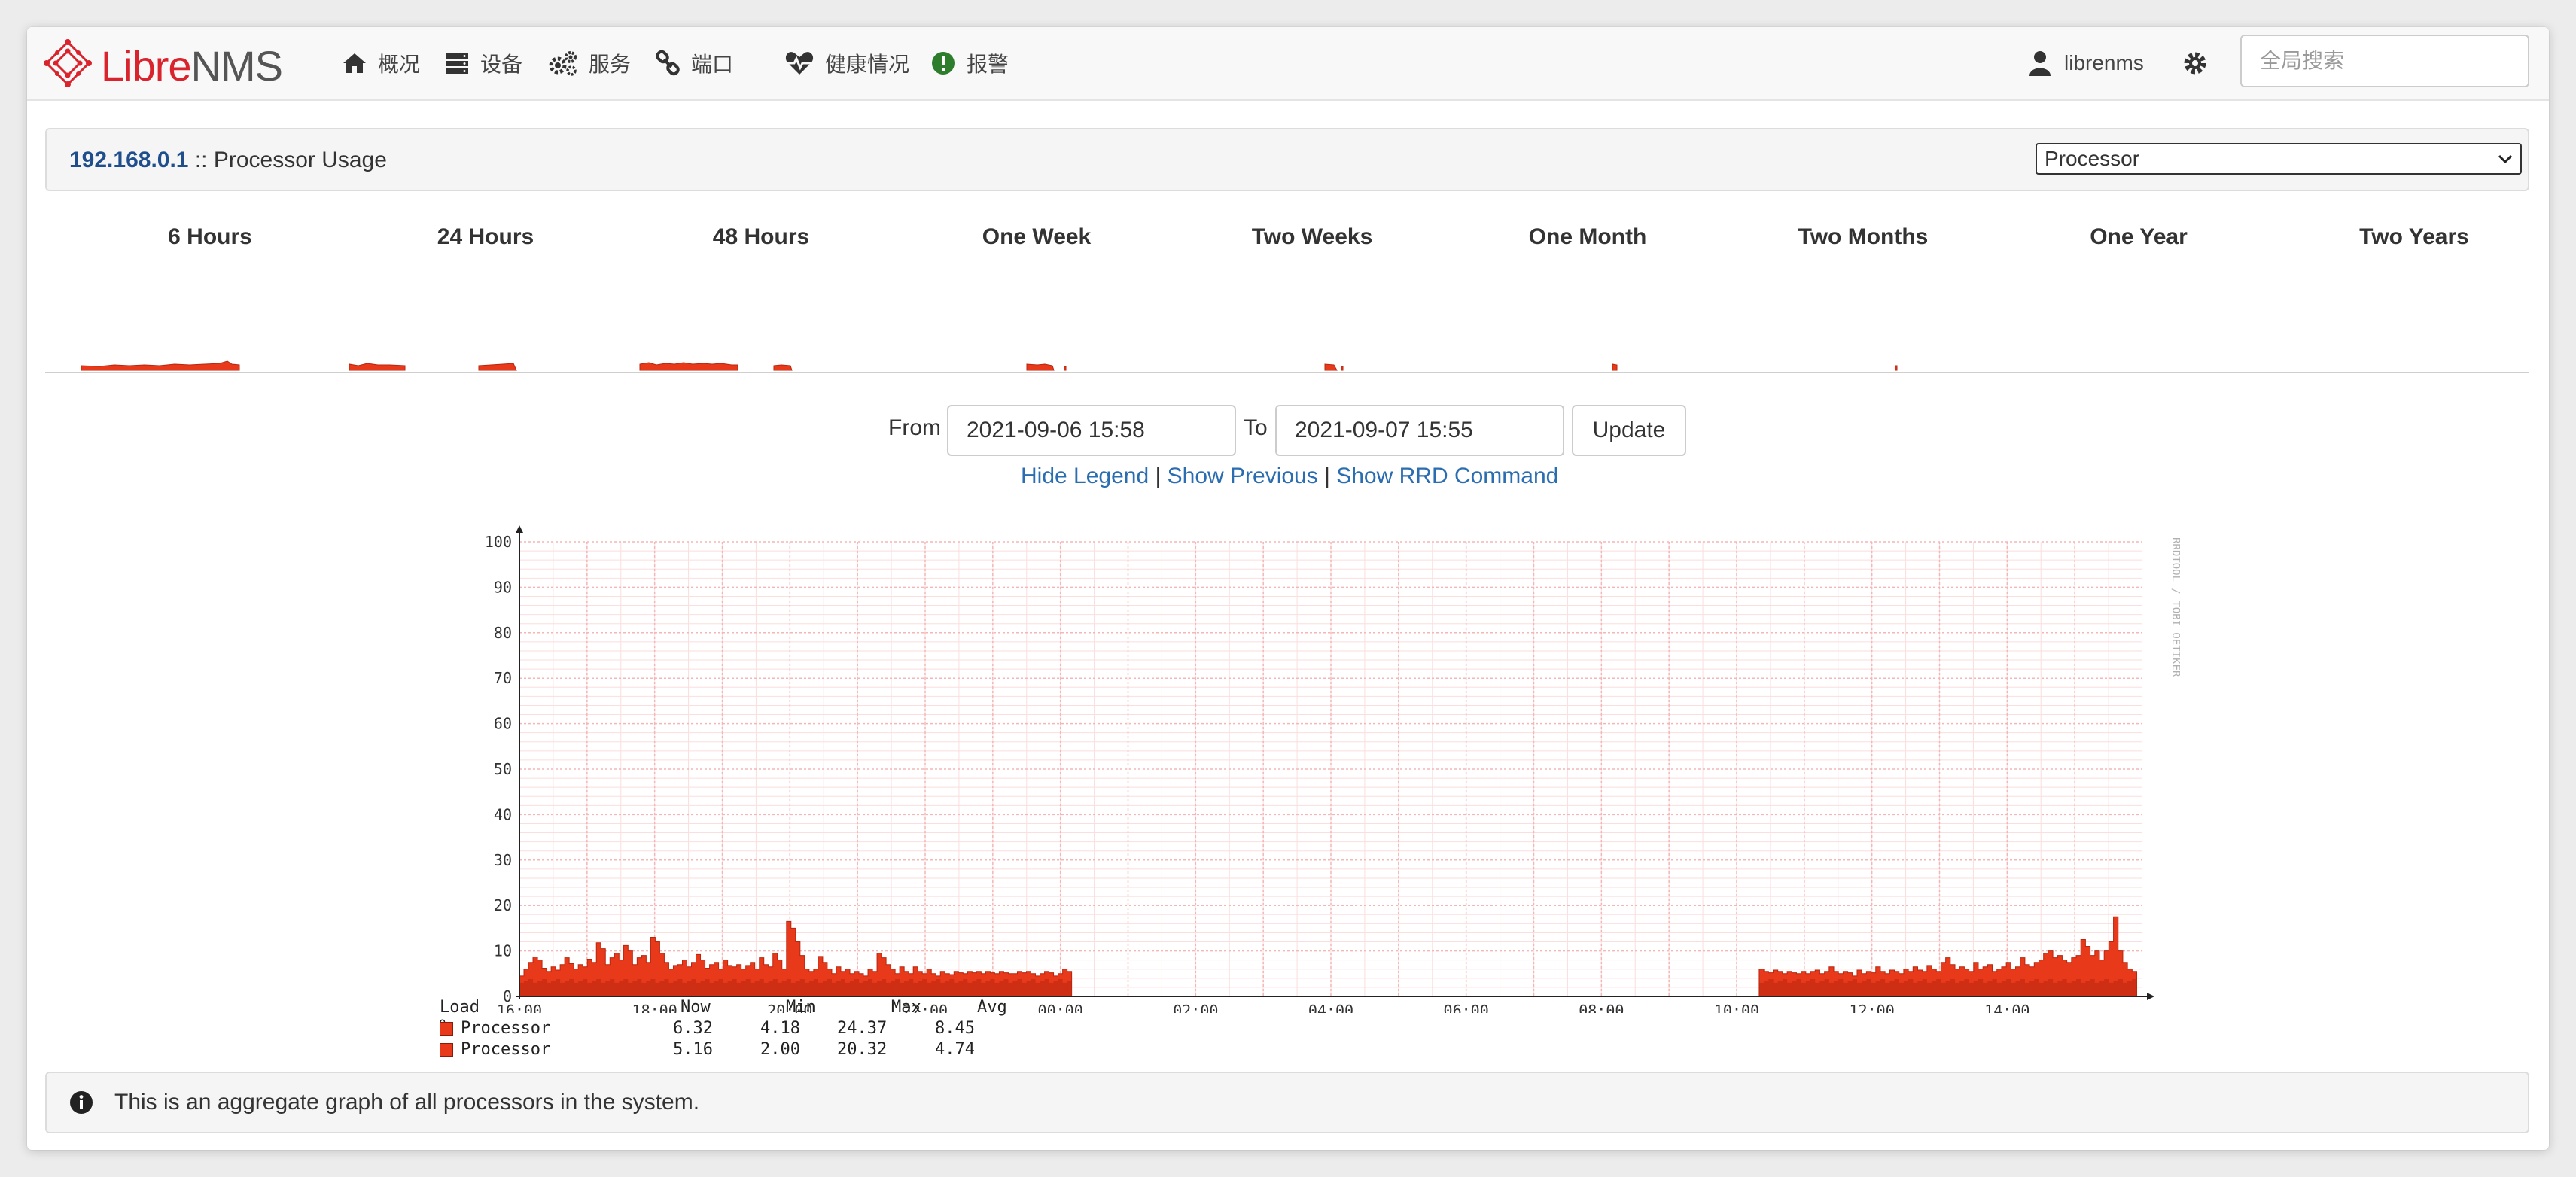 Image resolution: width=2576 pixels, height=1177 pixels. What do you see at coordinates (693, 1049) in the screenshot?
I see `legend-now-value: 5.16` at bounding box center [693, 1049].